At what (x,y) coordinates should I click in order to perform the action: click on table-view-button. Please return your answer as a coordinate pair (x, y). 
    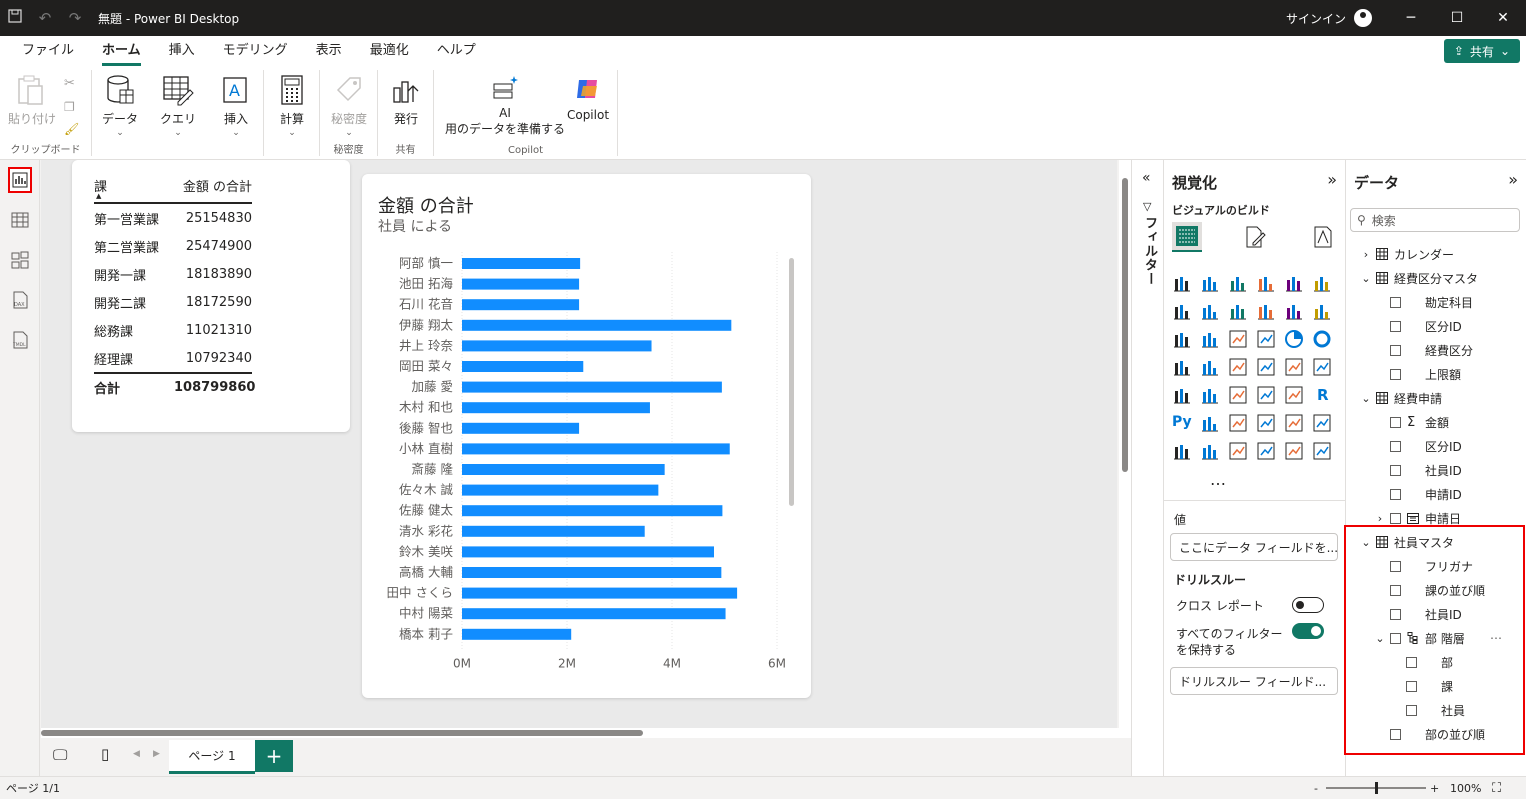
    Looking at the image, I should click on (20, 220).